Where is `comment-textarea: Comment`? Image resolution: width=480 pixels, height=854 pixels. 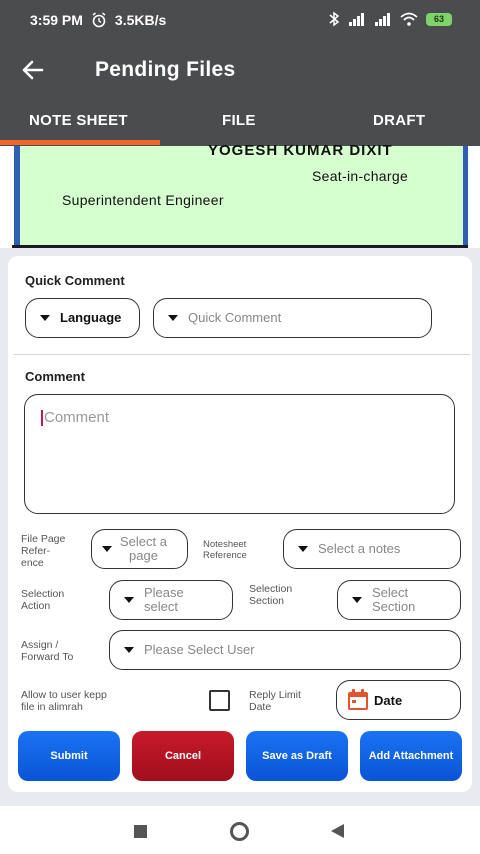
comment-textarea: Comment is located at coordinates (239, 454).